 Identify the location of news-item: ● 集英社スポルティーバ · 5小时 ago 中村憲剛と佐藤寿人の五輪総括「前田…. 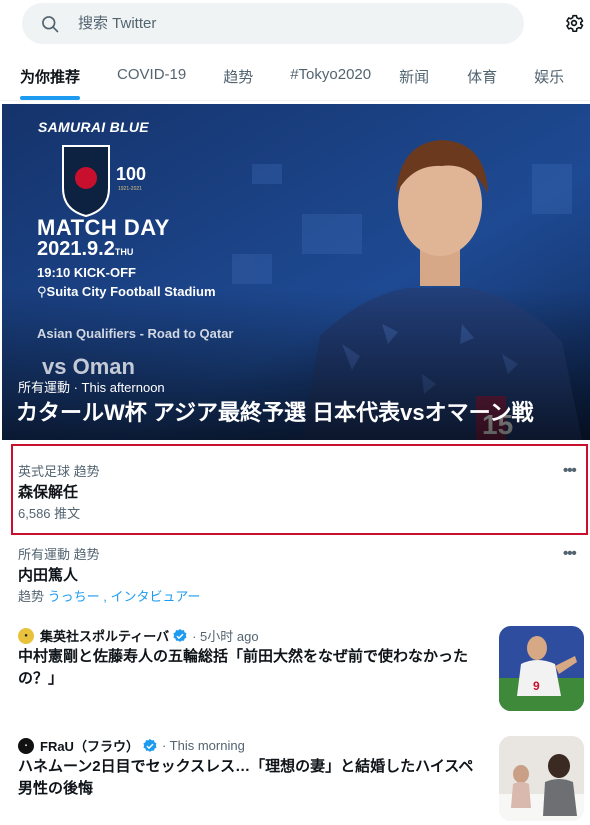
(295, 670).